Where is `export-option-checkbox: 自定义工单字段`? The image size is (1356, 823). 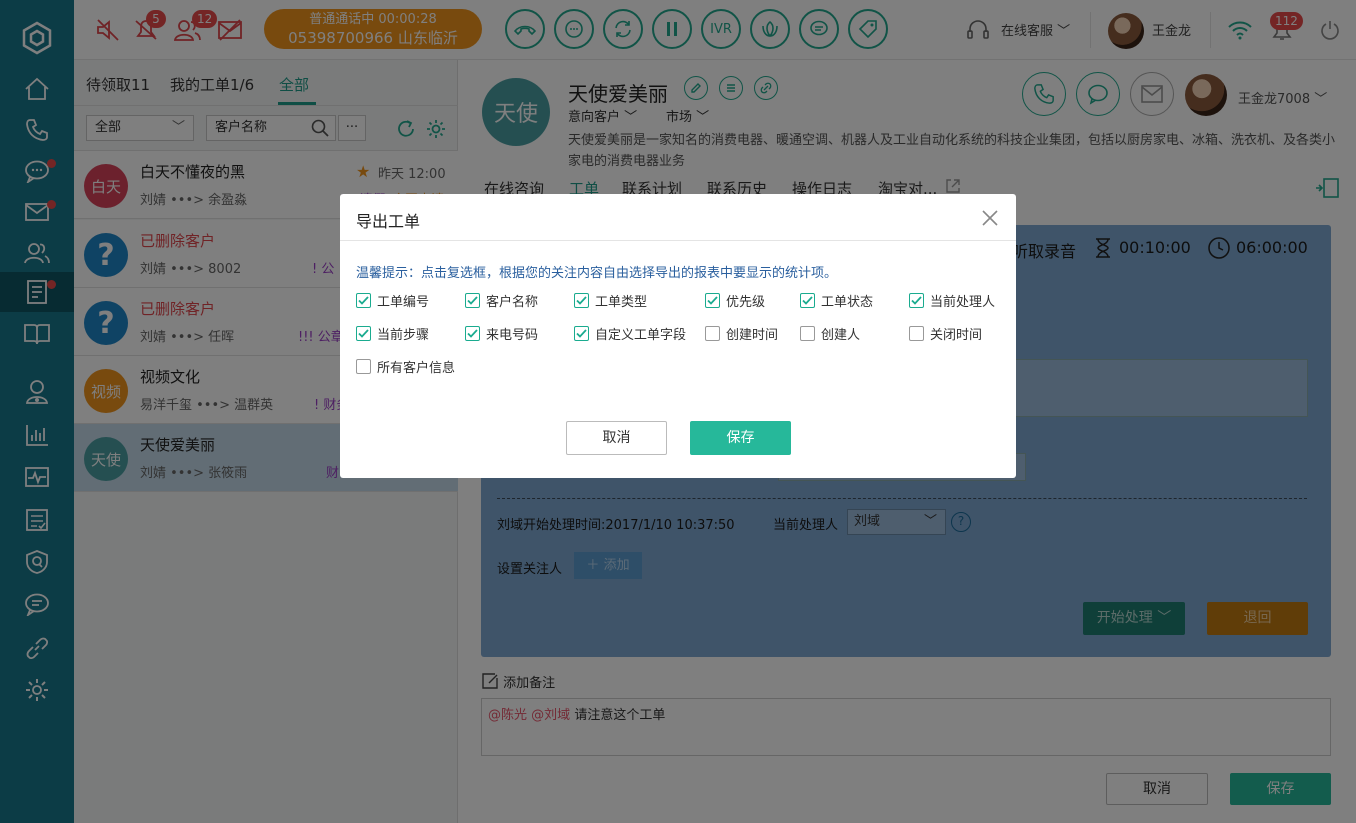
export-option-checkbox: 自定义工单字段 is located at coordinates (630, 333).